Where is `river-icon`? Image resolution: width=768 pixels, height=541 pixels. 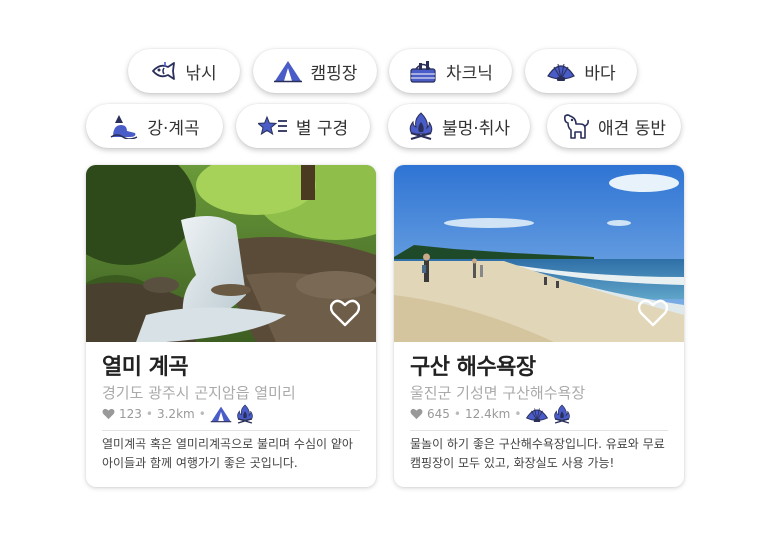 river-icon is located at coordinates (124, 127).